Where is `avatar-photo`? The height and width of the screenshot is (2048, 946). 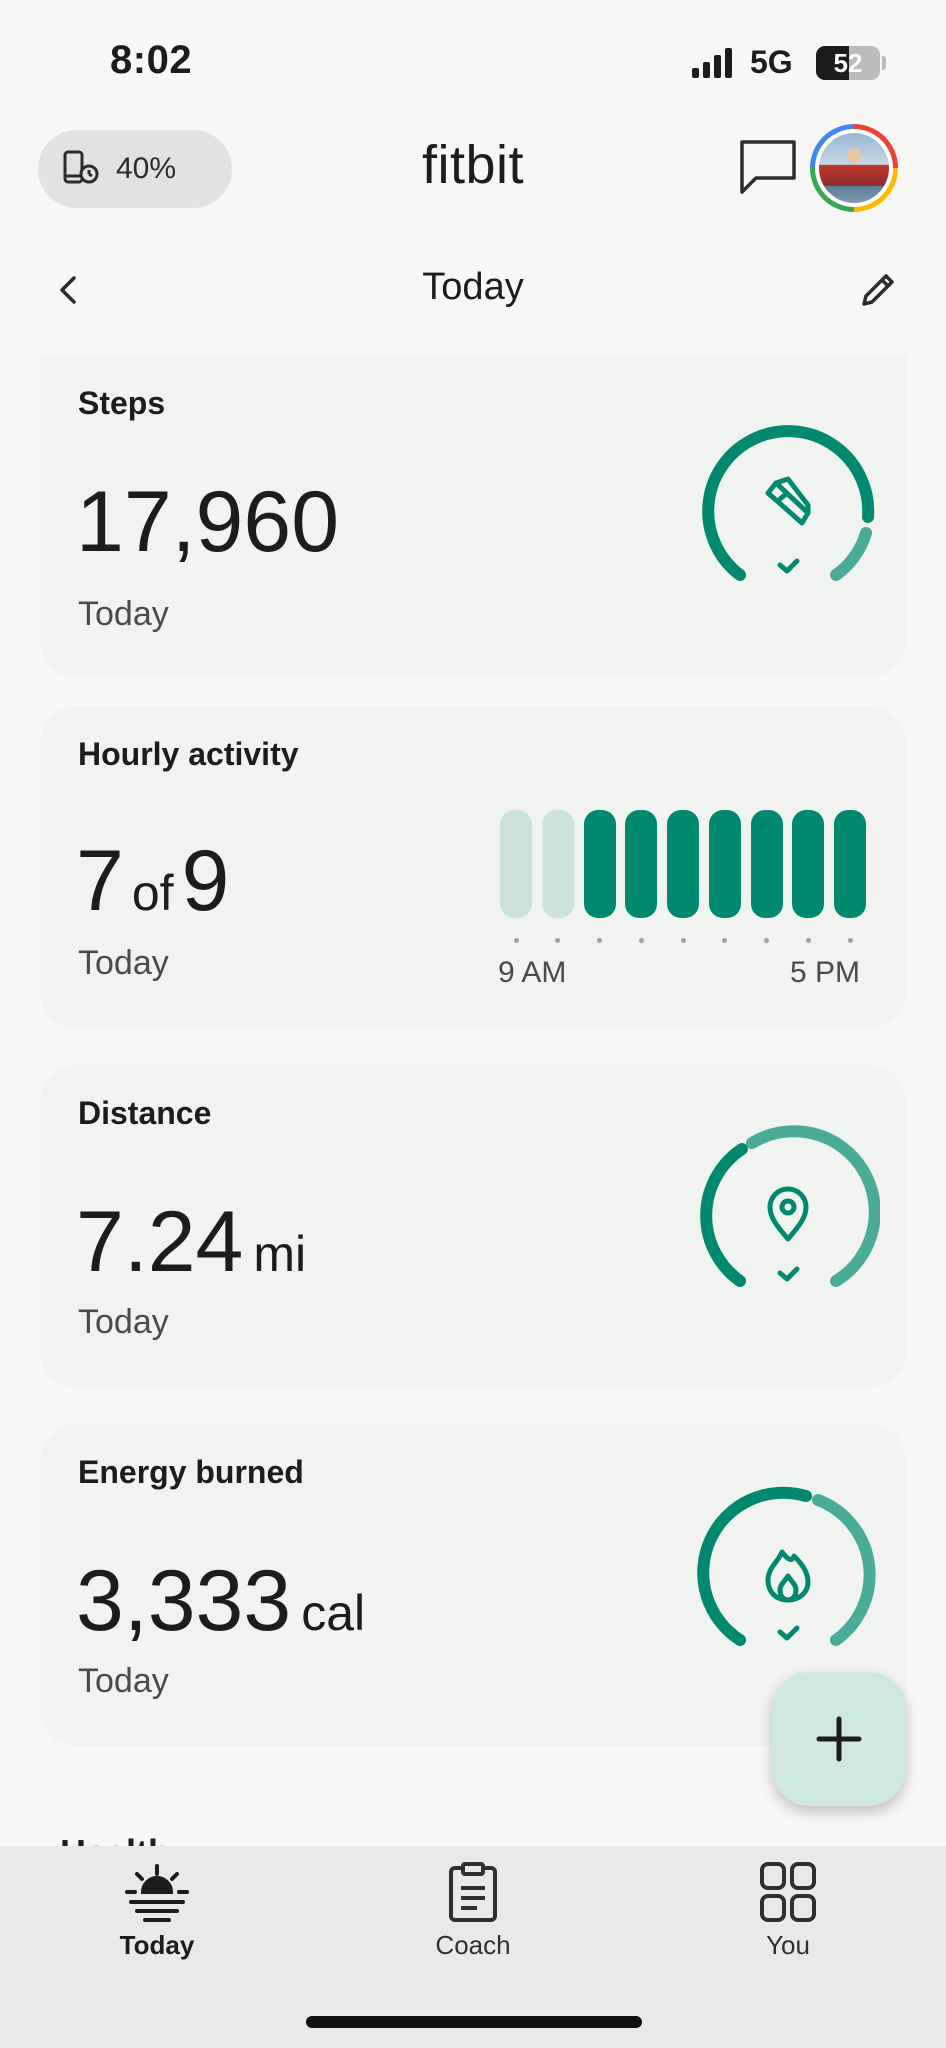 avatar-photo is located at coordinates (854, 168).